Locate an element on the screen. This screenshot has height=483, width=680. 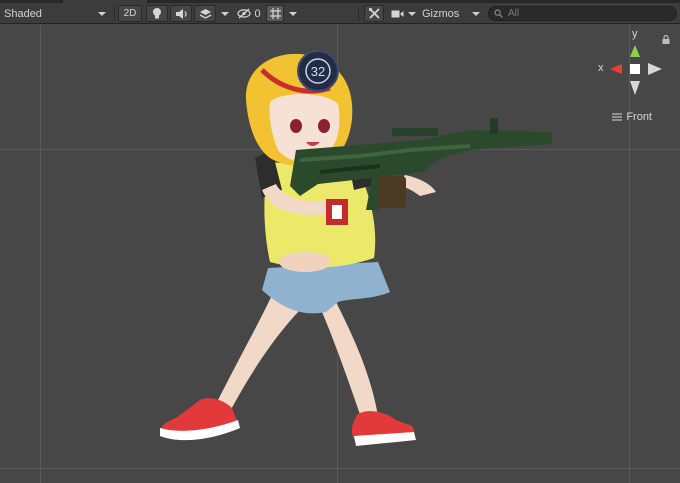
rifle-magazine is located at coordinates (392, 192).